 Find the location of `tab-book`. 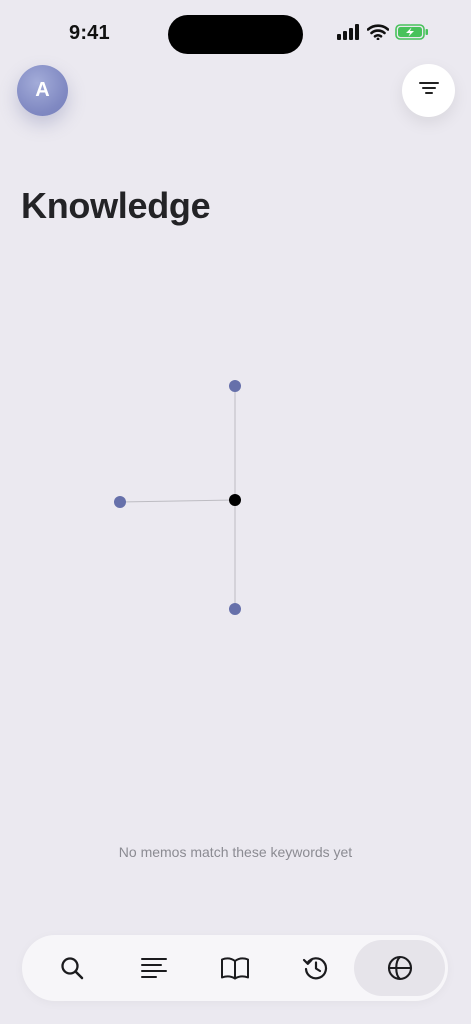

tab-book is located at coordinates (235, 968).